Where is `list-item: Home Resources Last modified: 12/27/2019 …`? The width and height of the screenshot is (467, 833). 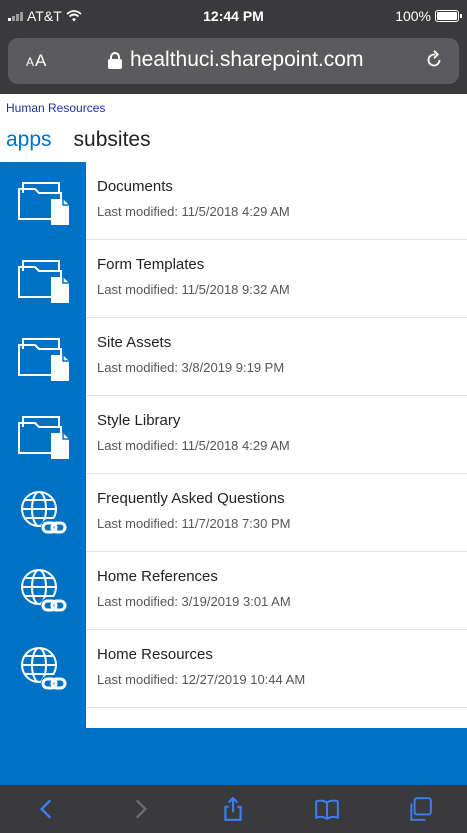 list-item: Home Resources Last modified: 12/27/2019 … is located at coordinates (233, 669).